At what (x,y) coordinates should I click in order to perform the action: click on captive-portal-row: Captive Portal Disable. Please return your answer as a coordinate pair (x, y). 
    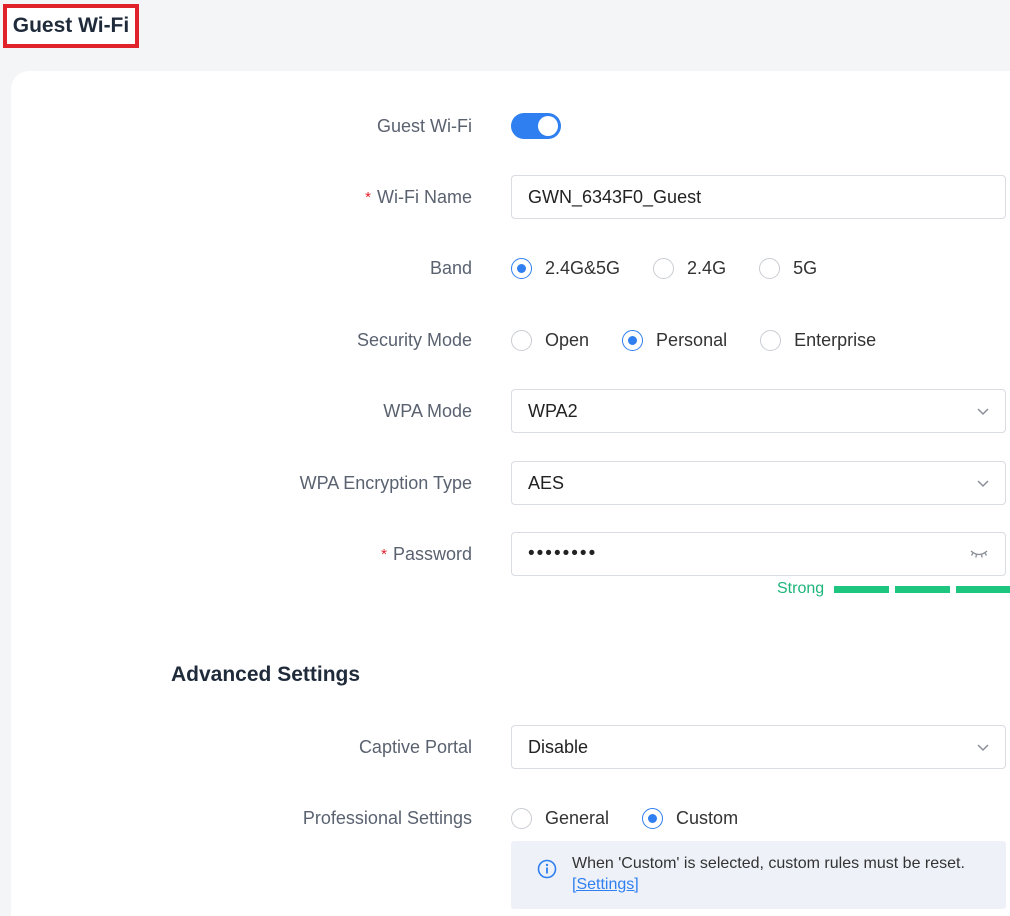
    Looking at the image, I should click on (505, 747).